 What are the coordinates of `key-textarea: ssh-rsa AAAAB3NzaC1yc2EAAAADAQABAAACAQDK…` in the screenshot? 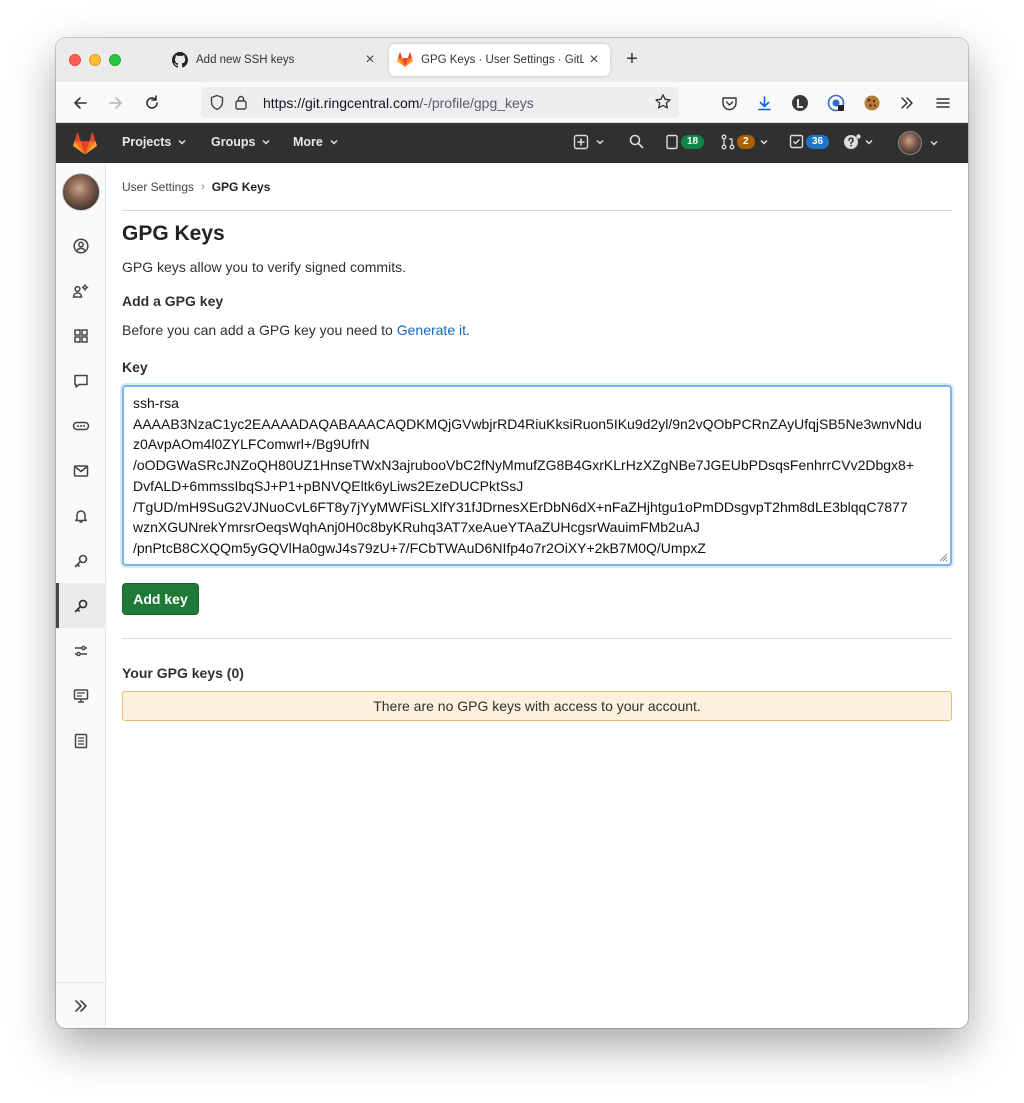 It's located at (537, 475).